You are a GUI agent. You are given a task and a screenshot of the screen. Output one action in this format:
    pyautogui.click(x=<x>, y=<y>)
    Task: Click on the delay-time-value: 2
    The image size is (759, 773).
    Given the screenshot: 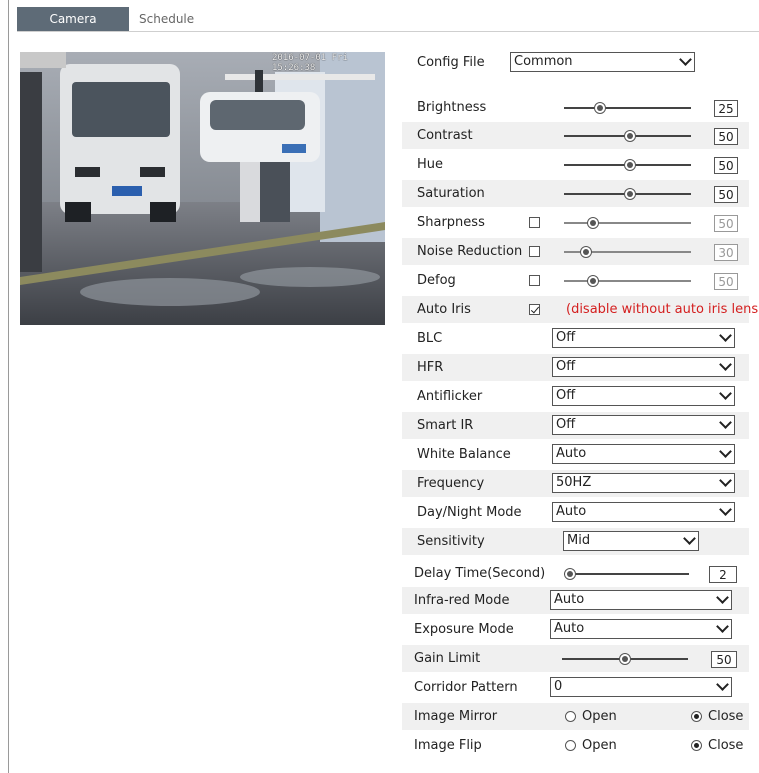 What is the action you would take?
    pyautogui.click(x=723, y=574)
    